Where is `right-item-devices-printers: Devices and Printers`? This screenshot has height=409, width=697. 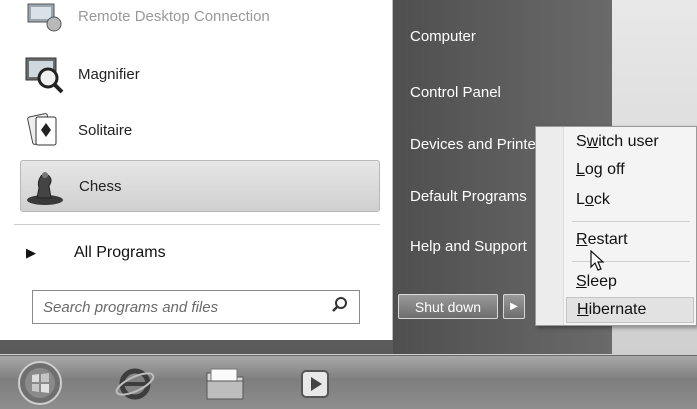
right-item-devices-printers: Devices and Printers is located at coordinates (472, 144).